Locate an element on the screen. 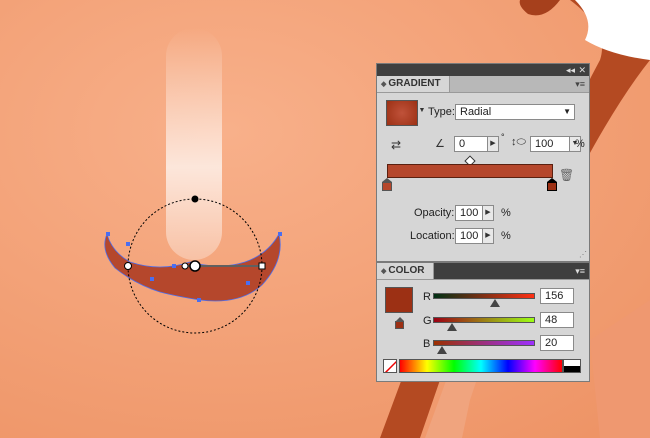  collapse-icon: ◂◂ is located at coordinates (570, 70).